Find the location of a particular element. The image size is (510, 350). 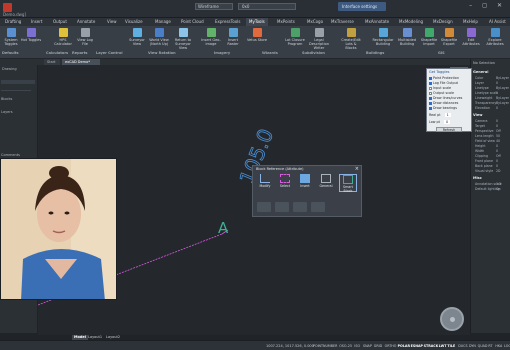

tool-edit-attributes: Edit Attributes is located at coordinates (471, 37).